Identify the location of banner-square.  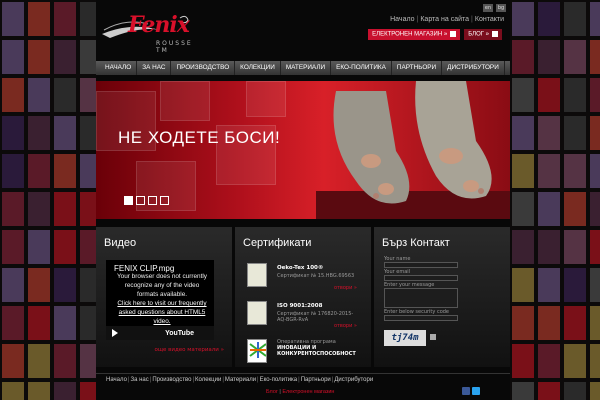
(185, 101).